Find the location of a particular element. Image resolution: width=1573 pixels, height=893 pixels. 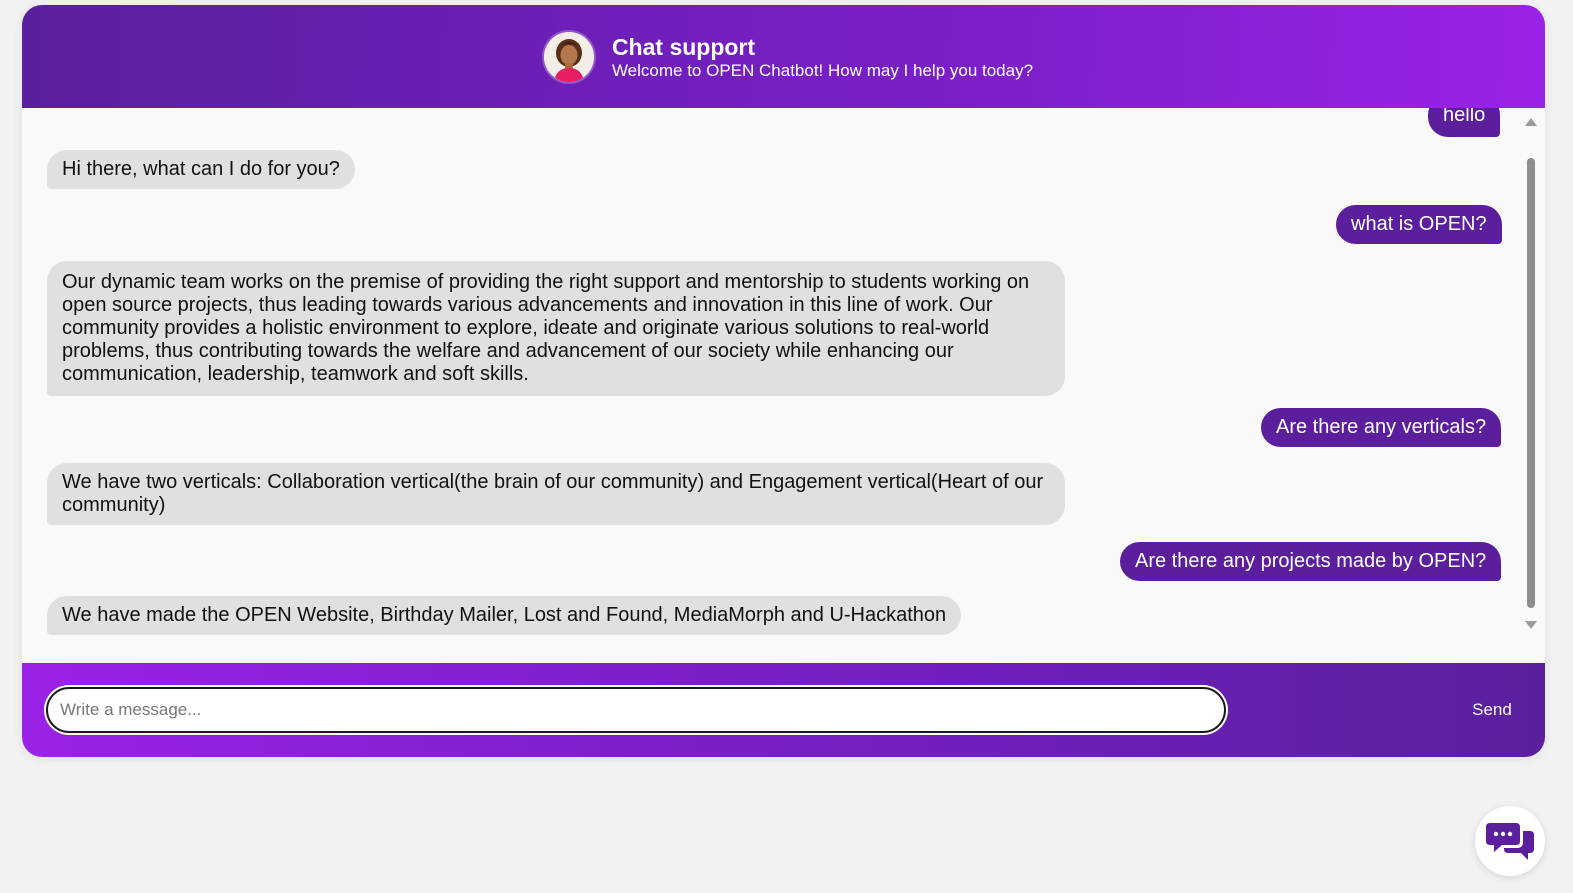

avatar-icon is located at coordinates (568, 56).